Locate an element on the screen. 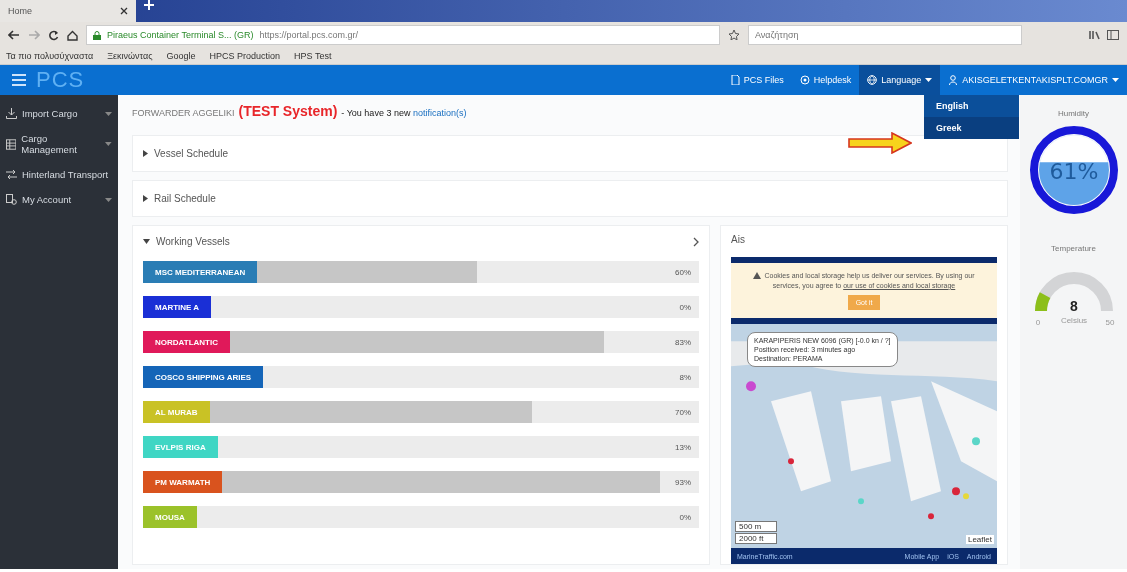 The image size is (1127, 572). attribution-link: Leaflet is located at coordinates (979, 539).